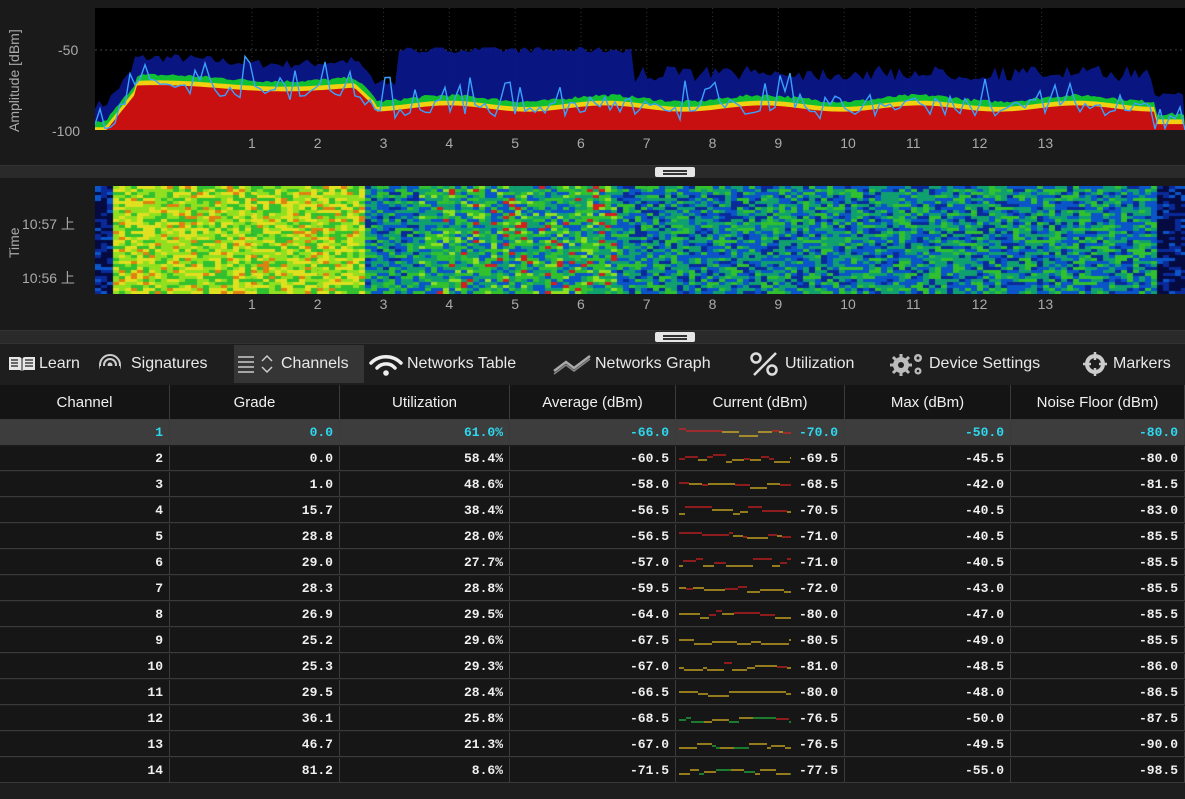 This screenshot has width=1185, height=799. What do you see at coordinates (592, 172) in the screenshot?
I see `panel-splitter-top` at bounding box center [592, 172].